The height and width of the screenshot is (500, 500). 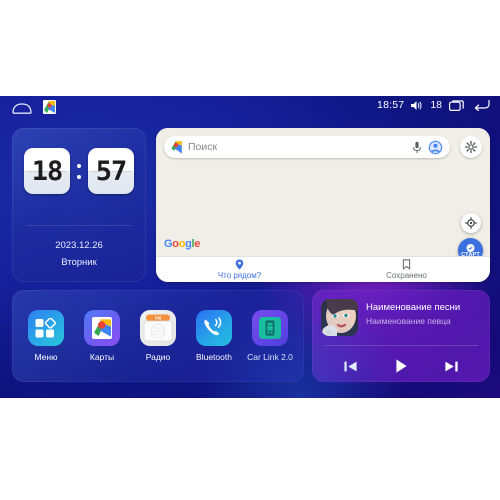 What do you see at coordinates (456, 105) in the screenshot?
I see `recents-icon` at bounding box center [456, 105].